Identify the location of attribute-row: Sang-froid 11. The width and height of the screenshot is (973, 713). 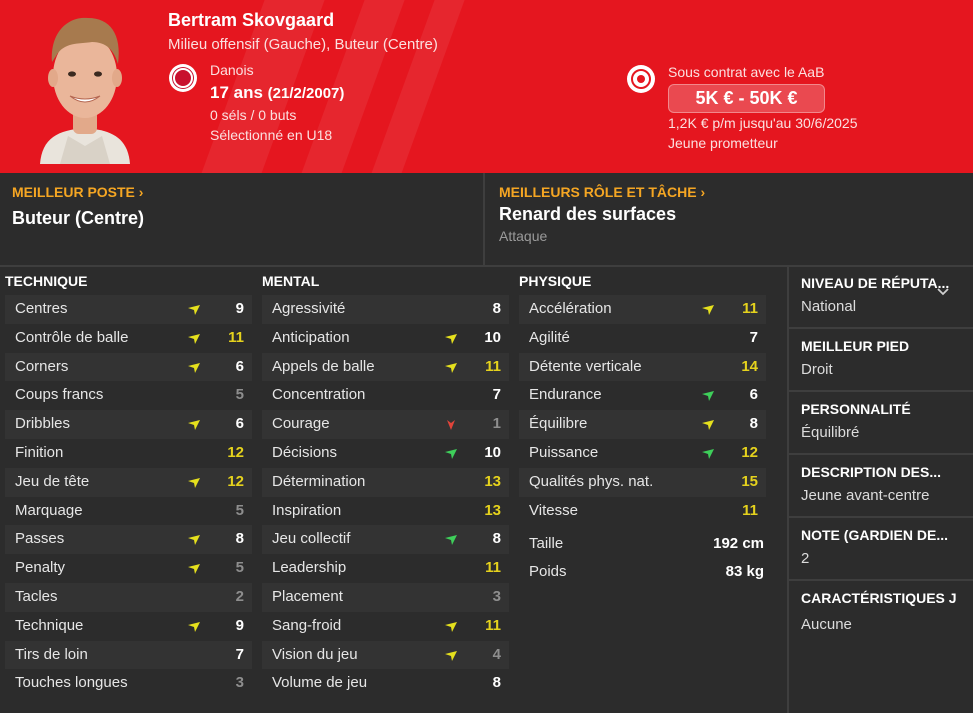
(385, 626).